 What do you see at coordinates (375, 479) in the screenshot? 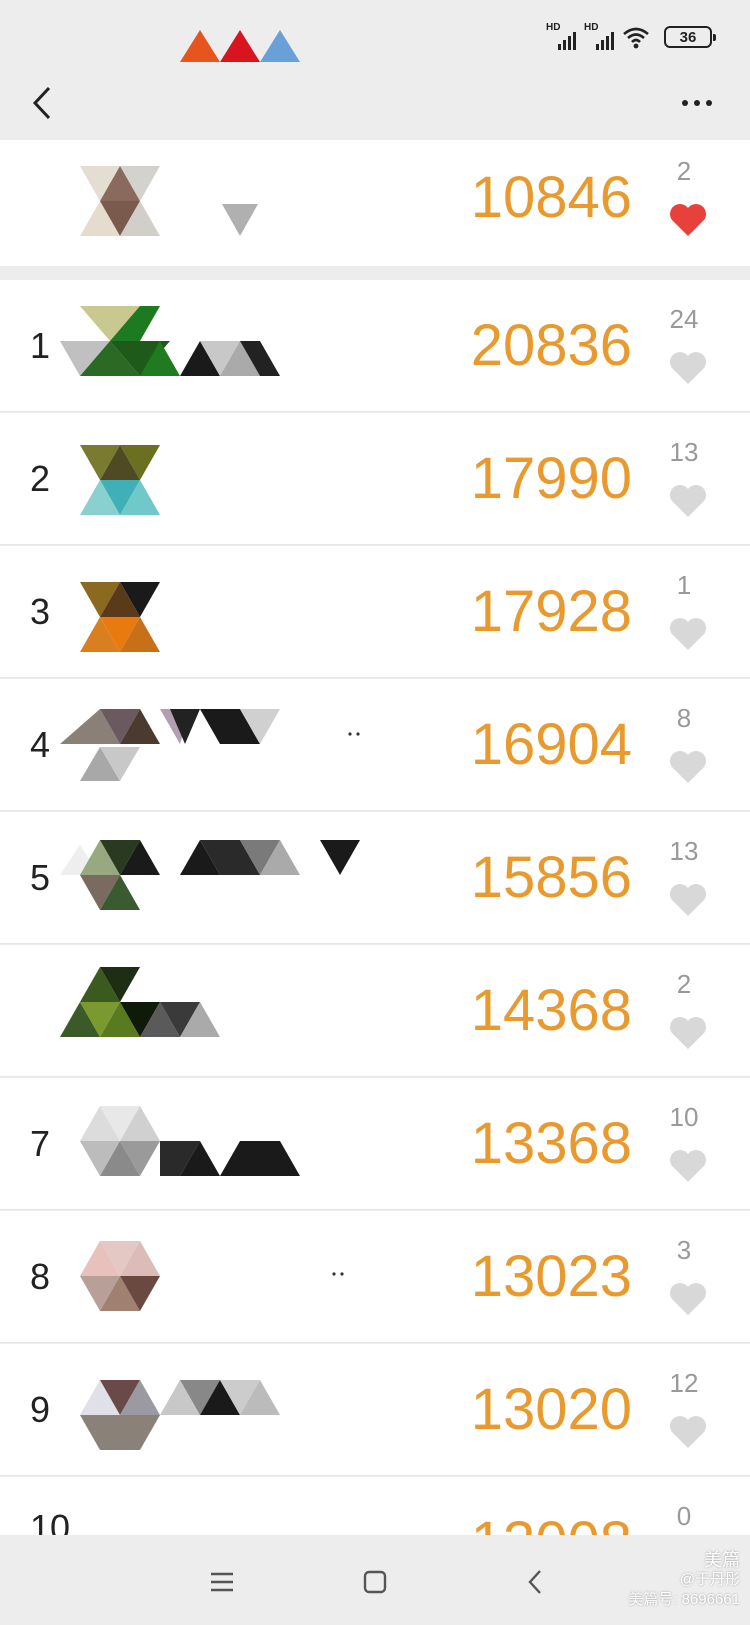
I see `leaderboard-row: 2 17990 13` at bounding box center [375, 479].